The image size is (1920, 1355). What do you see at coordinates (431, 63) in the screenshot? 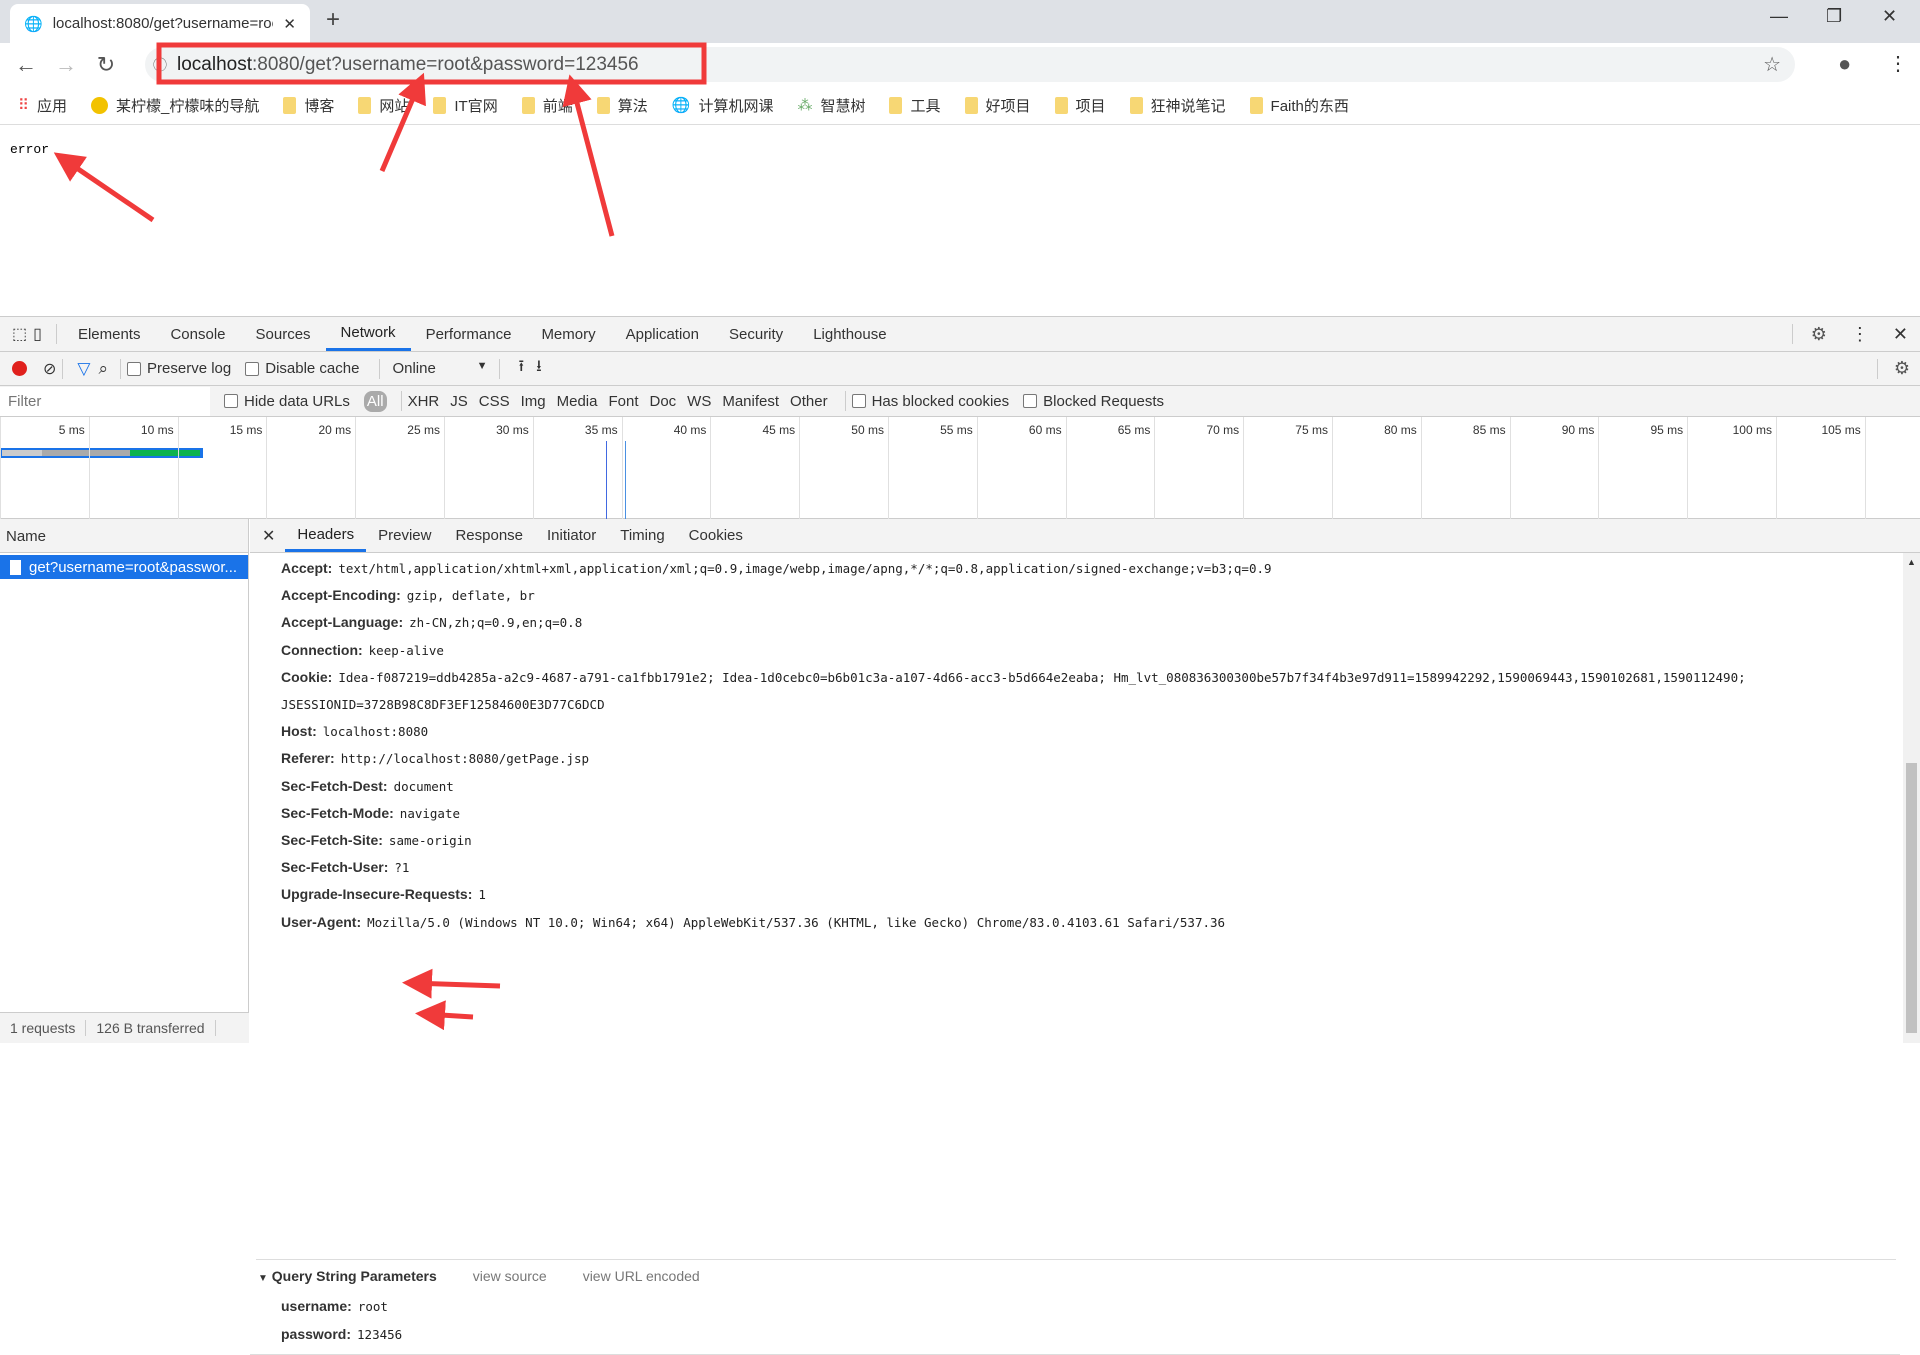
I see `url-highlight-box` at bounding box center [431, 63].